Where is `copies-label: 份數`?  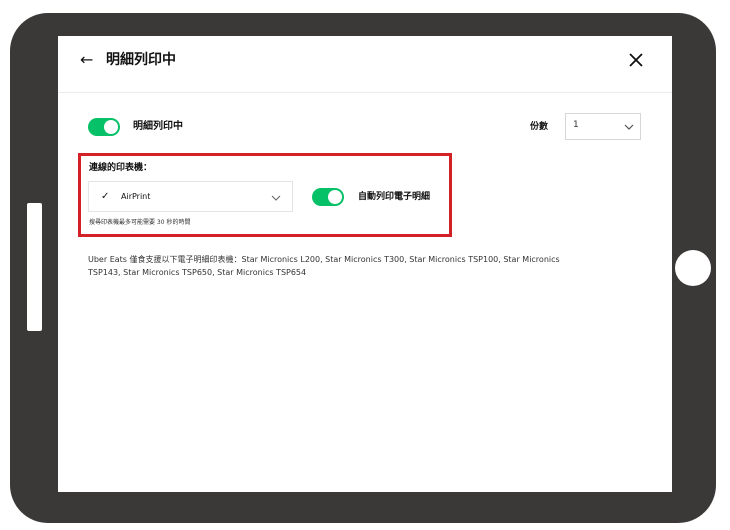 copies-label: 份數 is located at coordinates (539, 127).